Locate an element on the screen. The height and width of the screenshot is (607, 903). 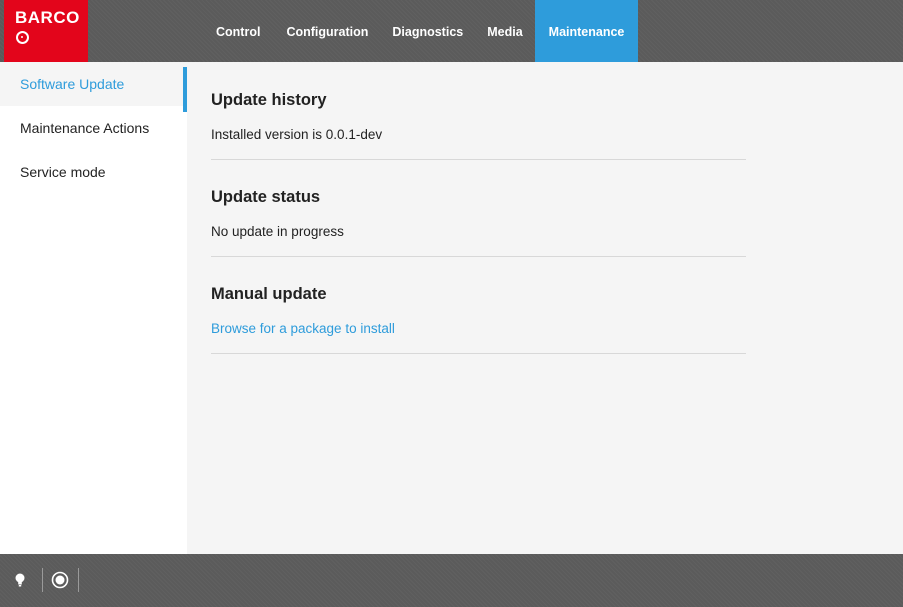
lightbulb-icon is located at coordinates (20, 580).